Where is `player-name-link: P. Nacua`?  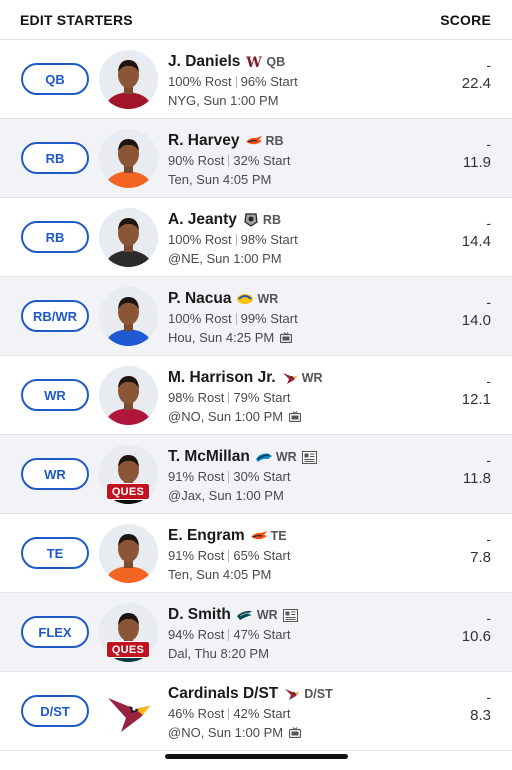 player-name-link: P. Nacua is located at coordinates (199, 299).